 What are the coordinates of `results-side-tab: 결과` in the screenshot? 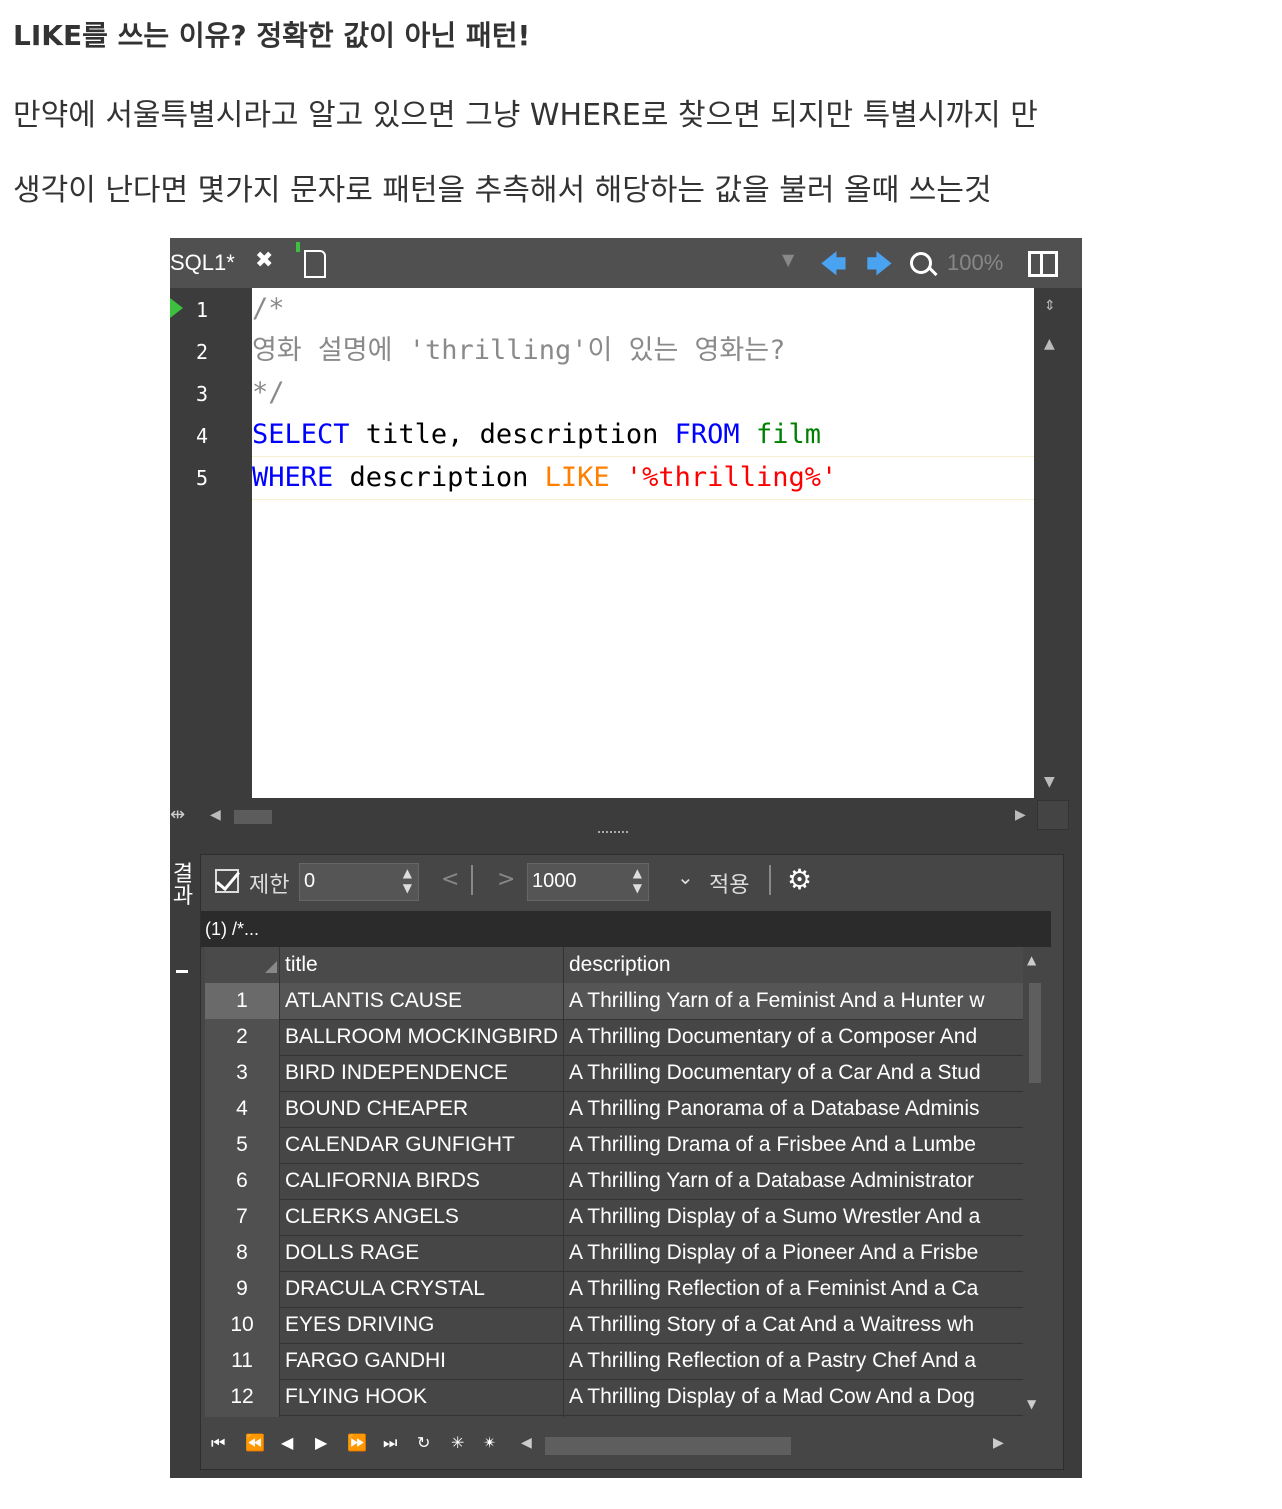 It's located at (184, 1166).